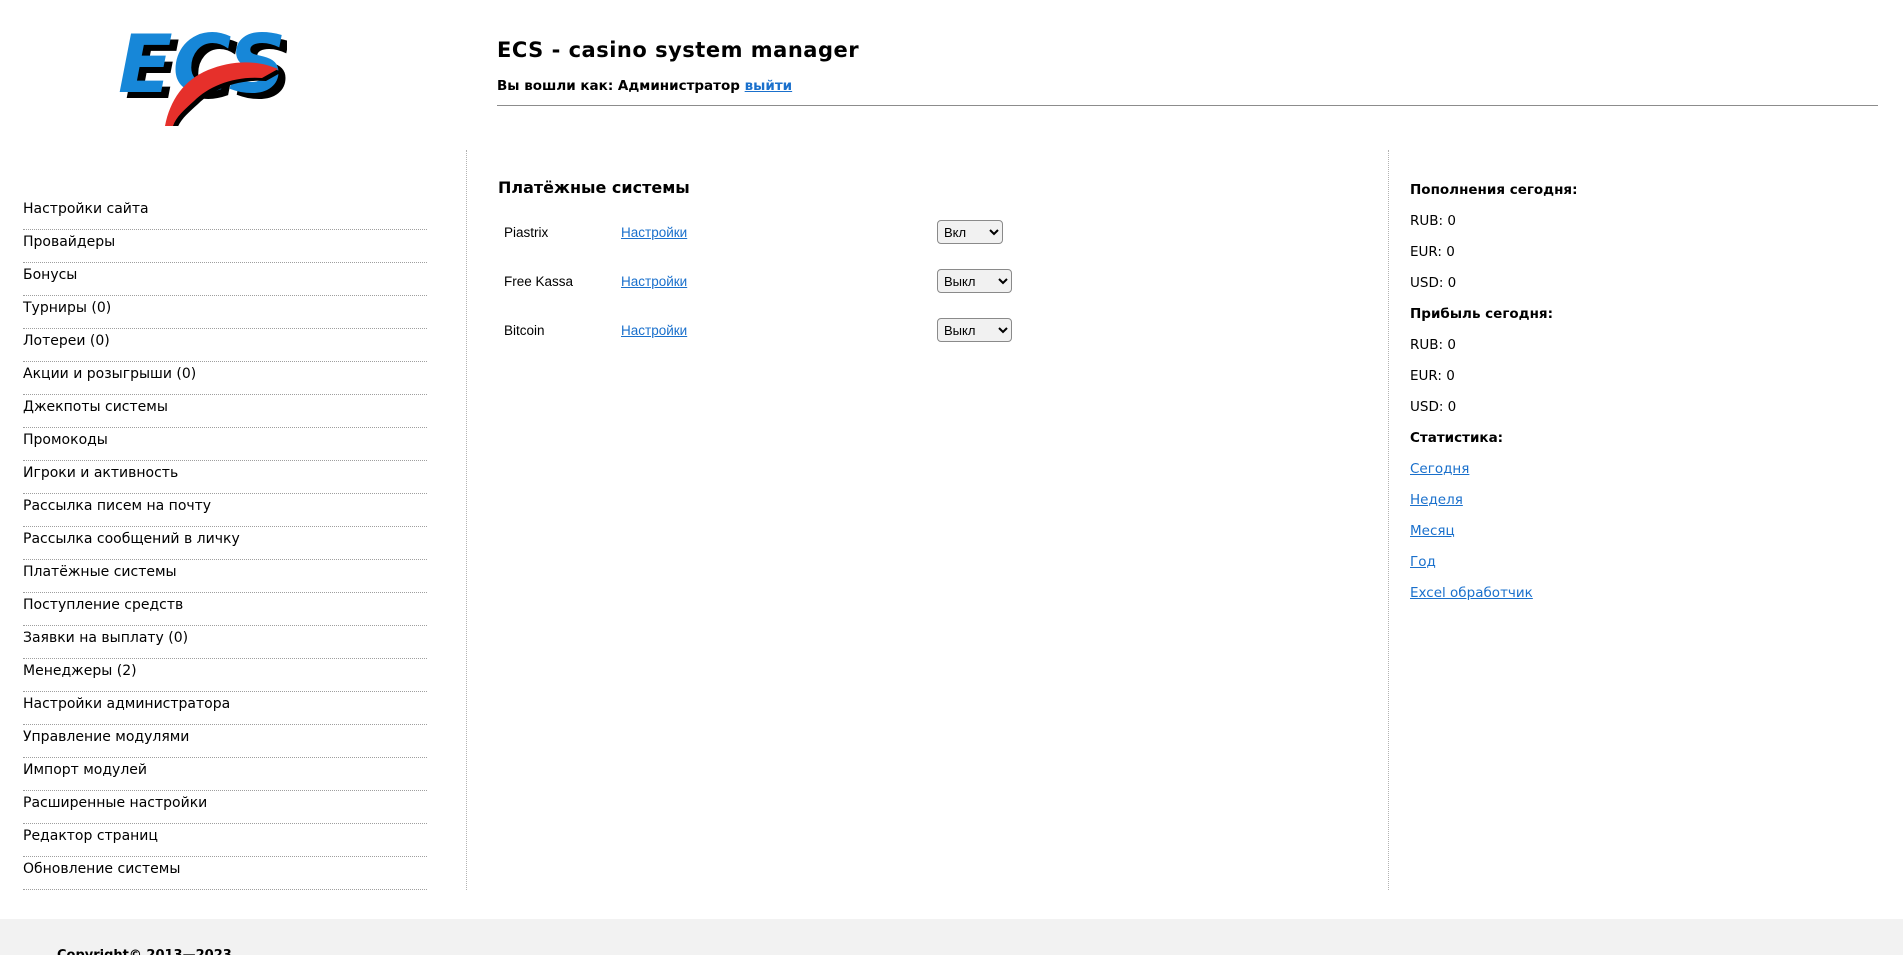 The image size is (1903, 955). I want to click on stats-link-today: Сегодня, so click(1439, 469).